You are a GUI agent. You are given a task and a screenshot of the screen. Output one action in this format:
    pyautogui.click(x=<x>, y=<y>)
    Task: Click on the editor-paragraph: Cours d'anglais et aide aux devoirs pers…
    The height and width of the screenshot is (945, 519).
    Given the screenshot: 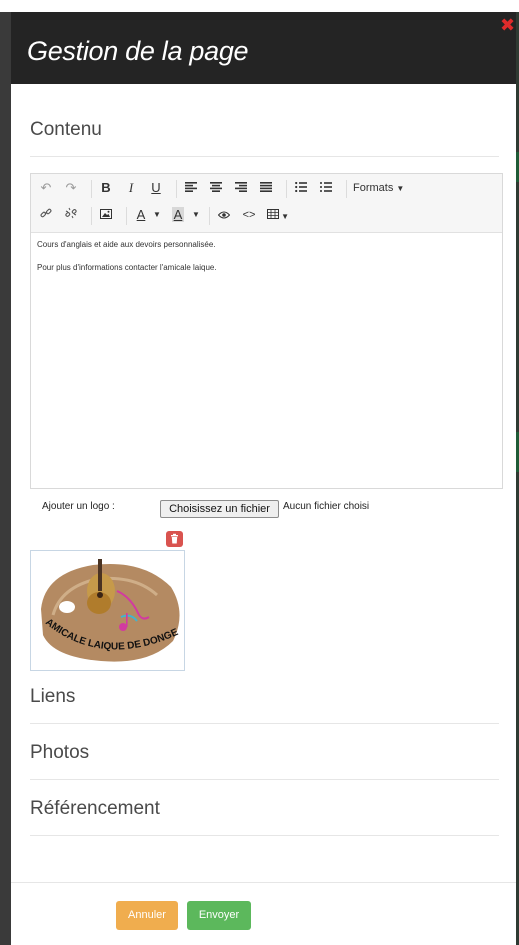 What is the action you would take?
    pyautogui.click(x=126, y=244)
    